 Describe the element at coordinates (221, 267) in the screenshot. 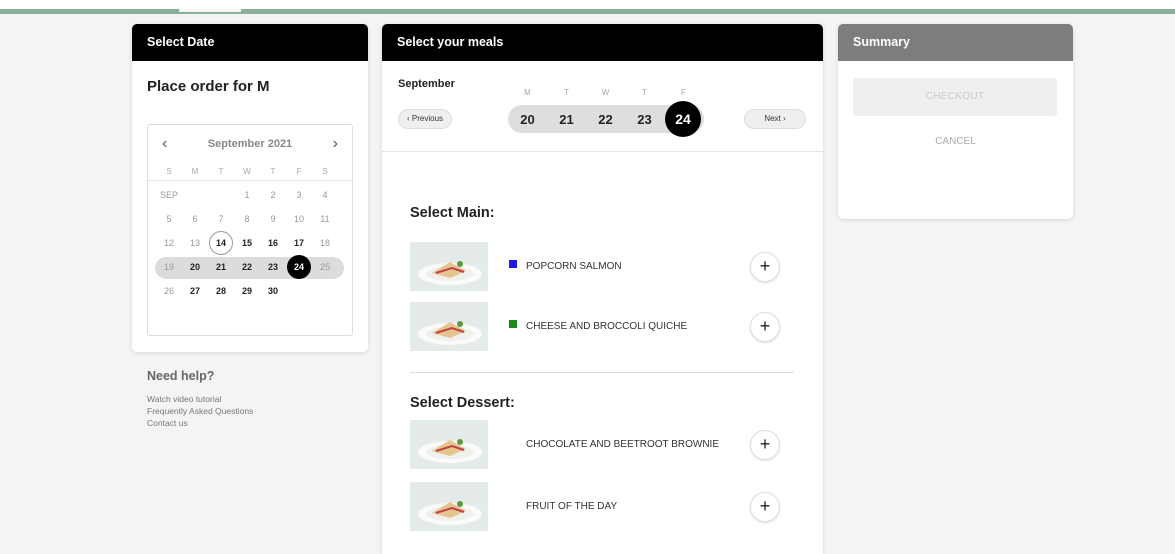

I see `calendar-day: 21` at that location.